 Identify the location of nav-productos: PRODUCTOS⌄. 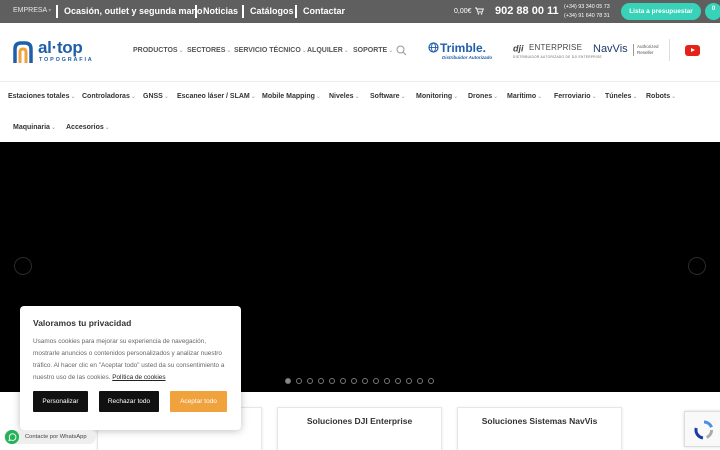
(158, 50).